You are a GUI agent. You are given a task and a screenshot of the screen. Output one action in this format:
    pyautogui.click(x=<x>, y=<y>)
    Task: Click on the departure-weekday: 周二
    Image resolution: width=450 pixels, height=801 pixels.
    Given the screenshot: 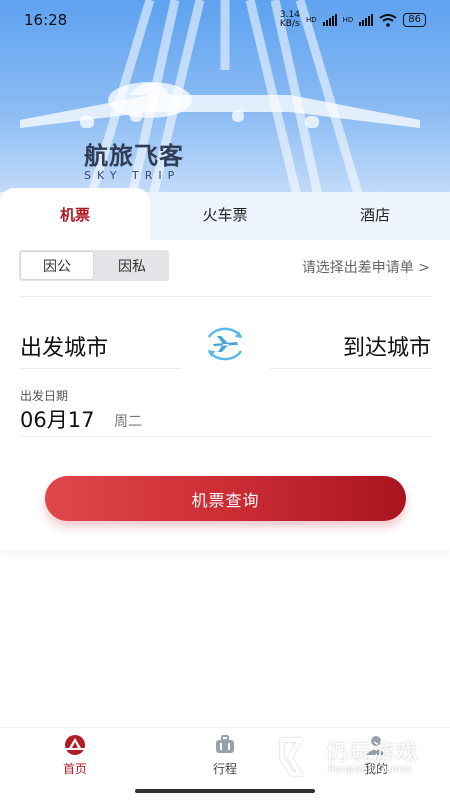 What is the action you would take?
    pyautogui.click(x=128, y=422)
    